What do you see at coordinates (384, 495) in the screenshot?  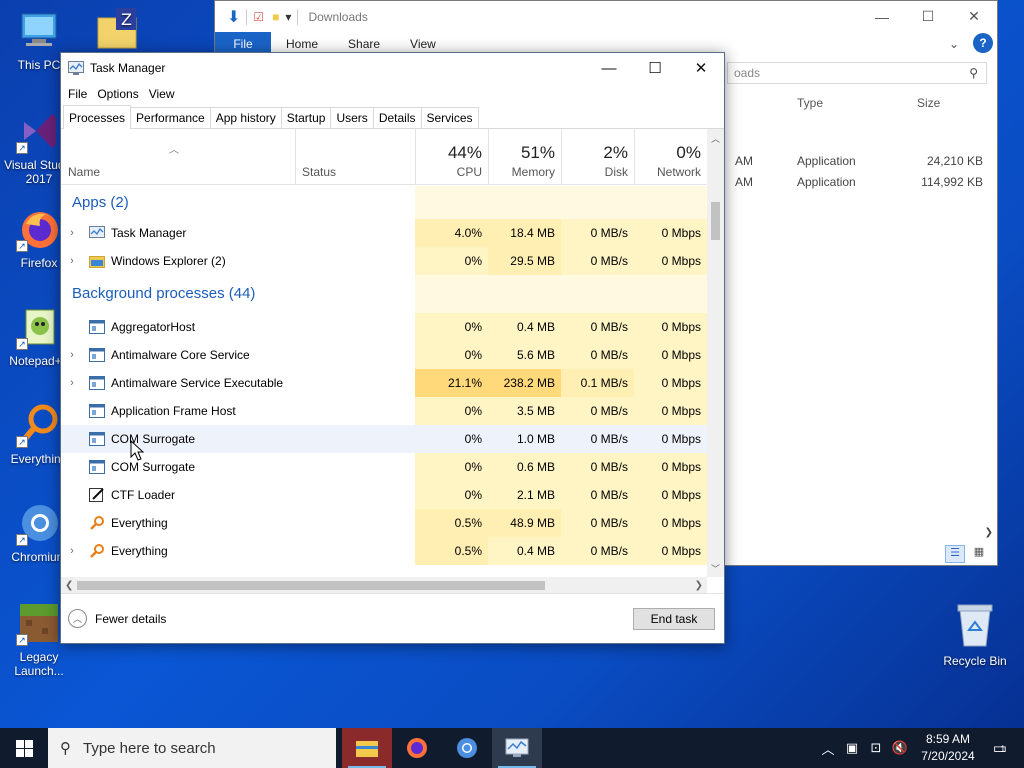 I see `process-row: CTF Loader 0% 2.1 MB 0 MB/s 0 Mbps` at bounding box center [384, 495].